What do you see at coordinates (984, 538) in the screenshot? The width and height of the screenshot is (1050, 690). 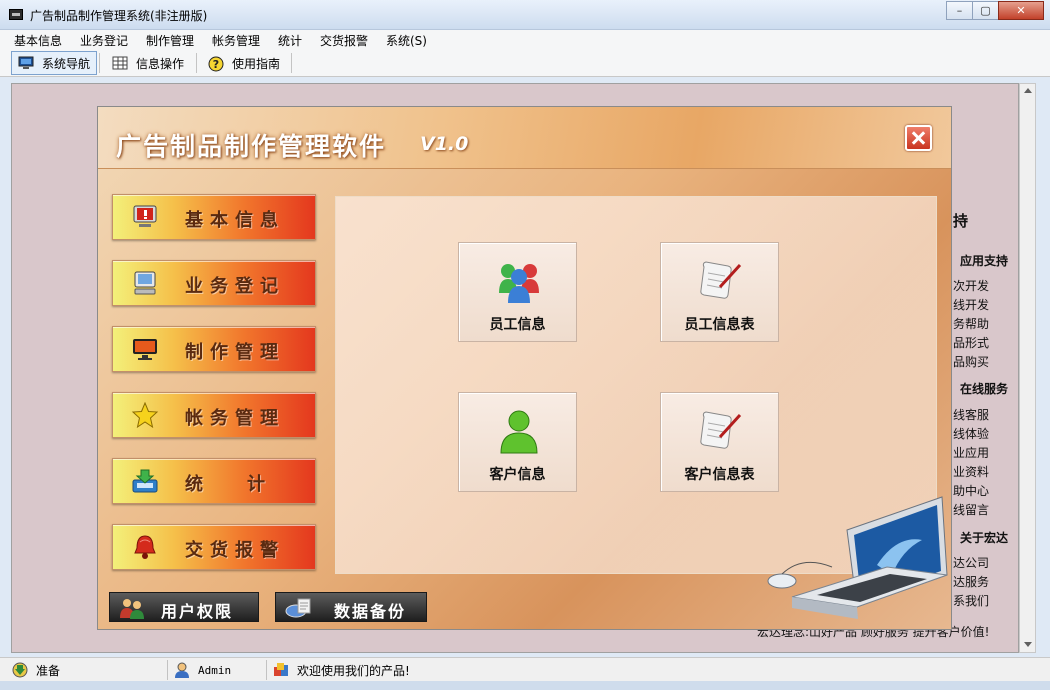 I see `side-heading: 关于宏达` at bounding box center [984, 538].